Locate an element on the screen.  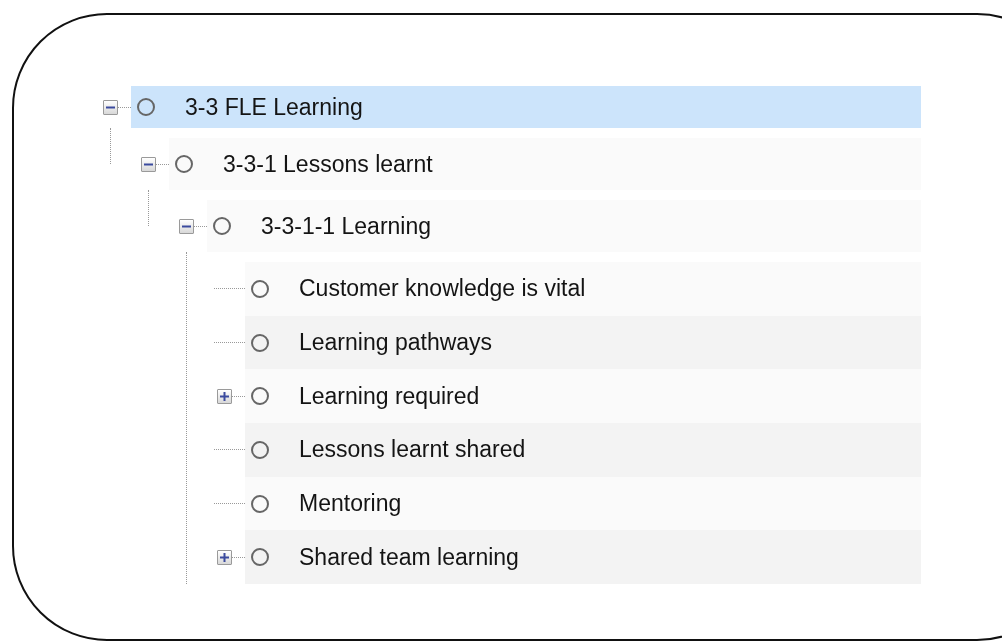
tree-row: 3-3-1-1 Learning is located at coordinates (564, 226).